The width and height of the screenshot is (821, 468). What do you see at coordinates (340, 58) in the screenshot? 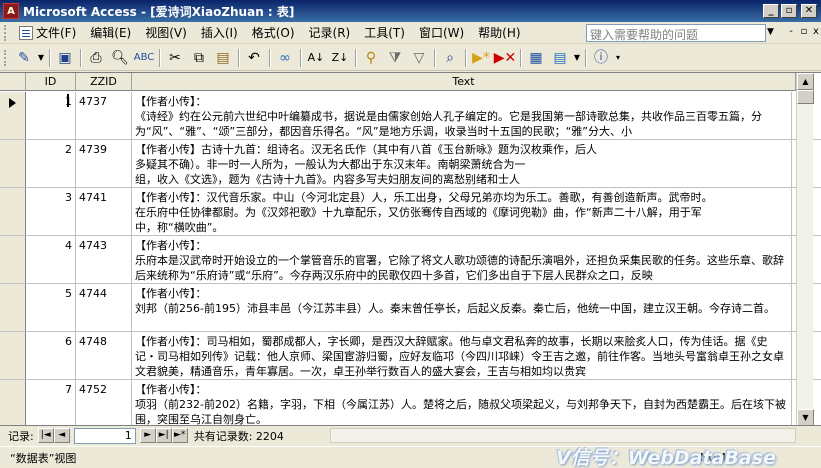
I see `sort-desc-icon: Z↓` at bounding box center [340, 58].